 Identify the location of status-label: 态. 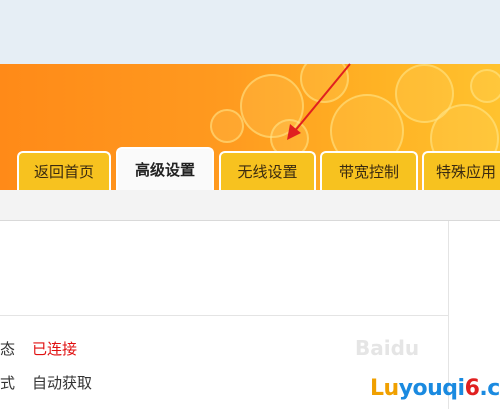
(8, 348).